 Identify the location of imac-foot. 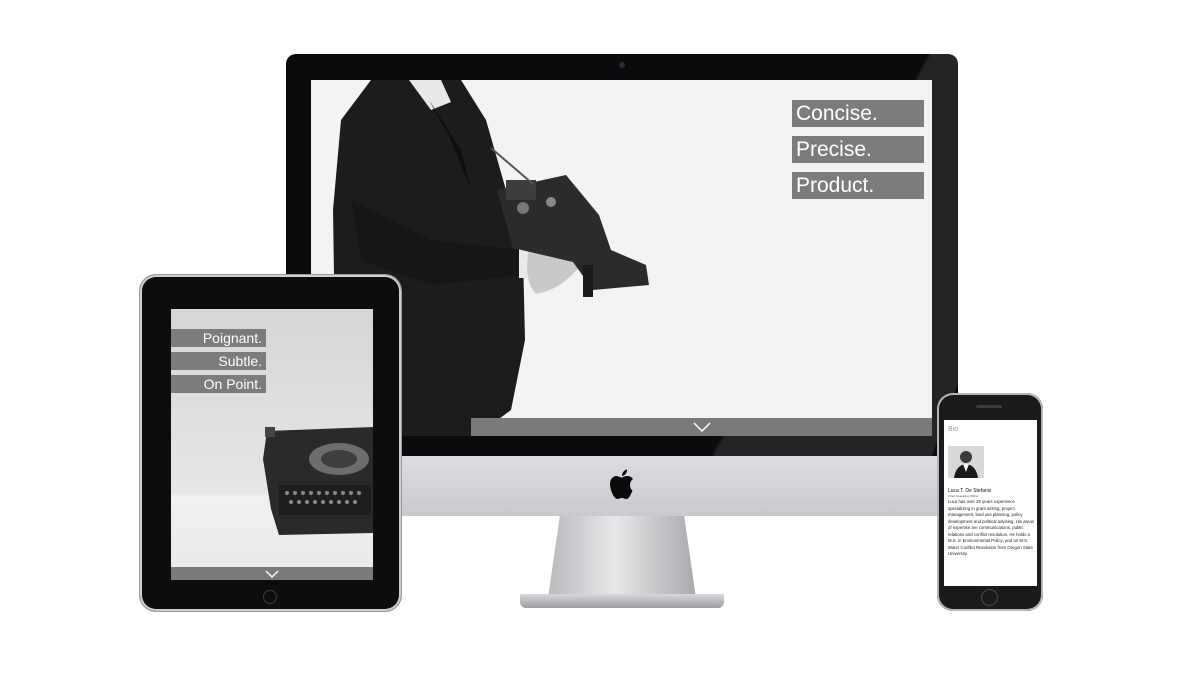
(622, 601).